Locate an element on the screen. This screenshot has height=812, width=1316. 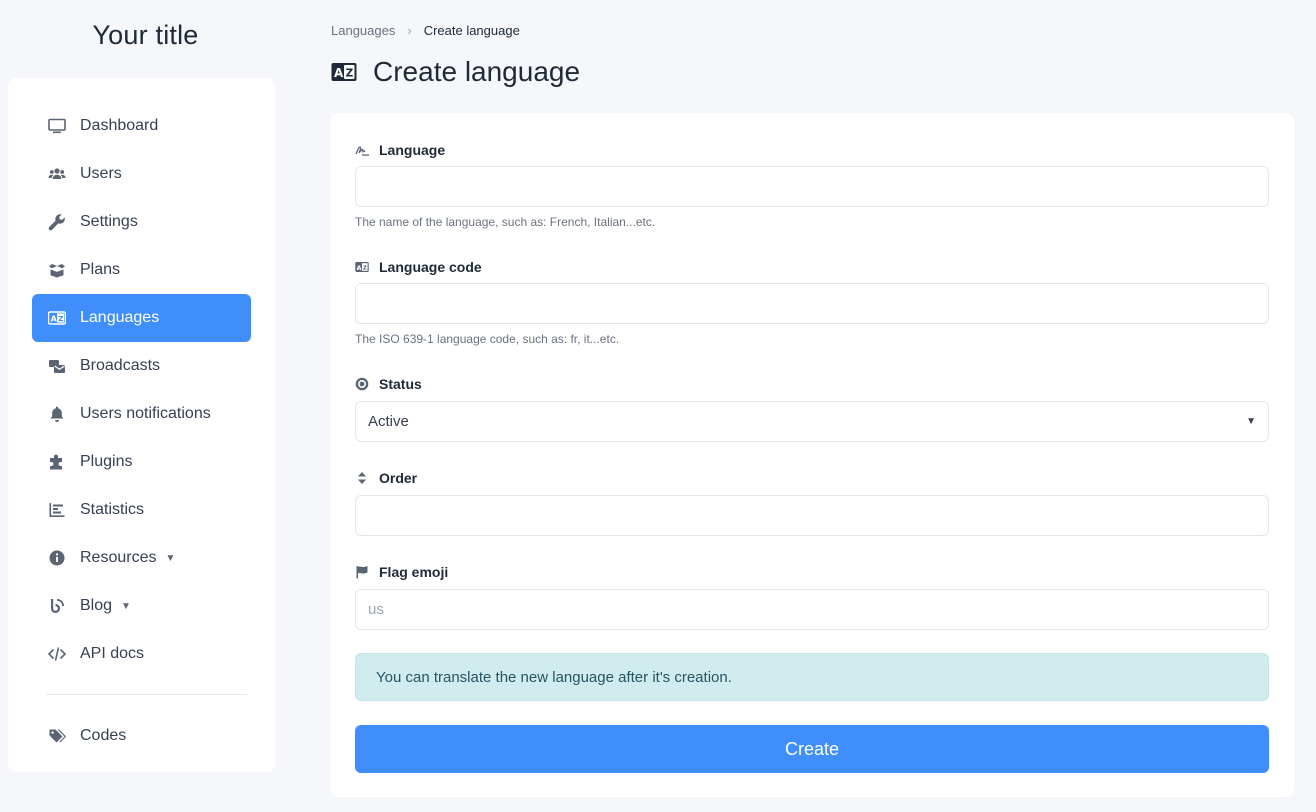
breadcrumb: Languages › Create language is located at coordinates (425, 30).